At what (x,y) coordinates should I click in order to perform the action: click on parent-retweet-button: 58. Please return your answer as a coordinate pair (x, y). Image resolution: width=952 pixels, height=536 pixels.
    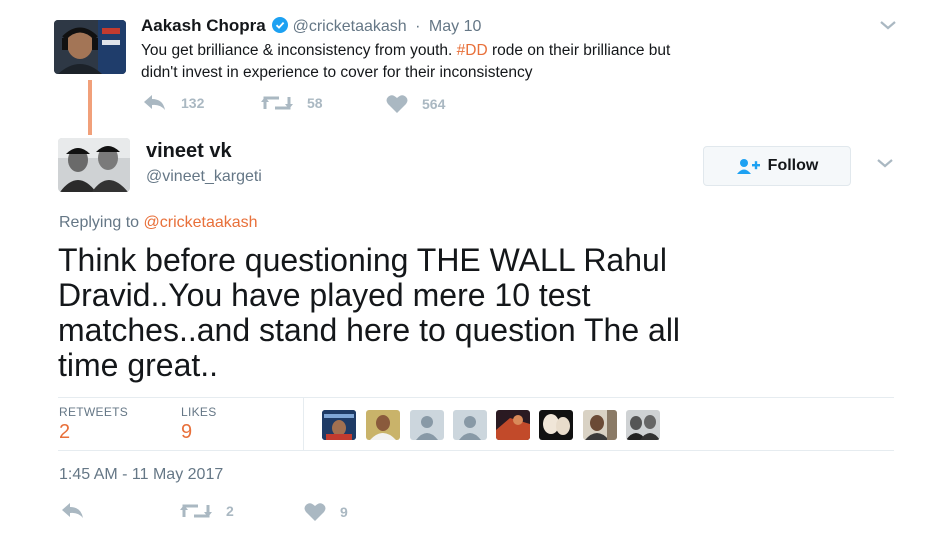
    Looking at the image, I should click on (292, 103).